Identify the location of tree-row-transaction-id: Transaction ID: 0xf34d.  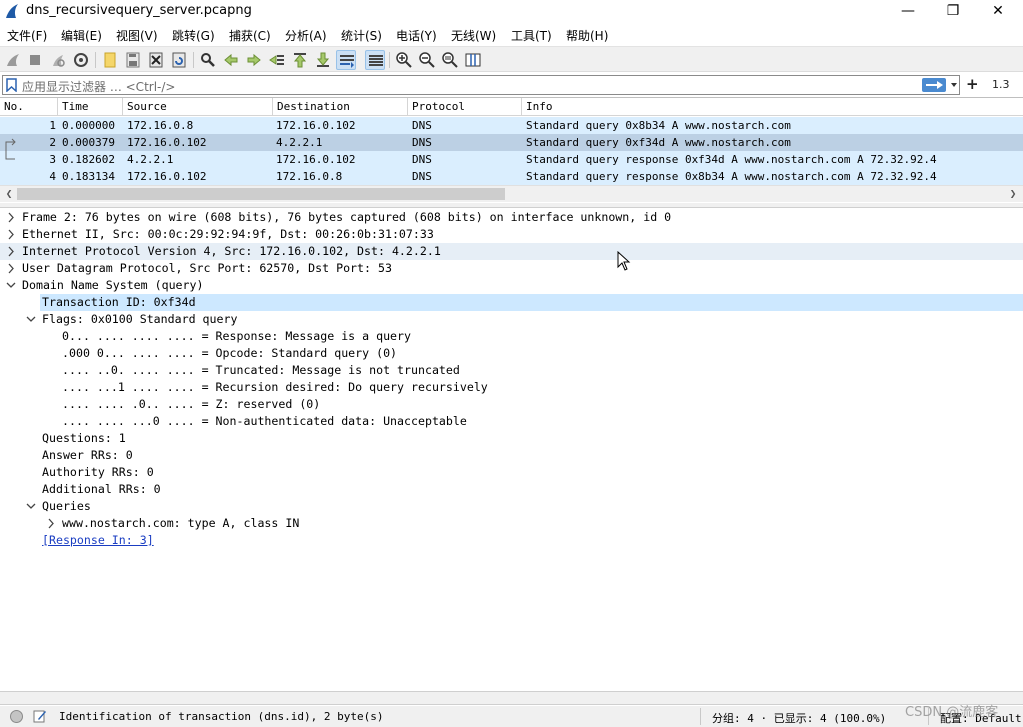
(531, 302).